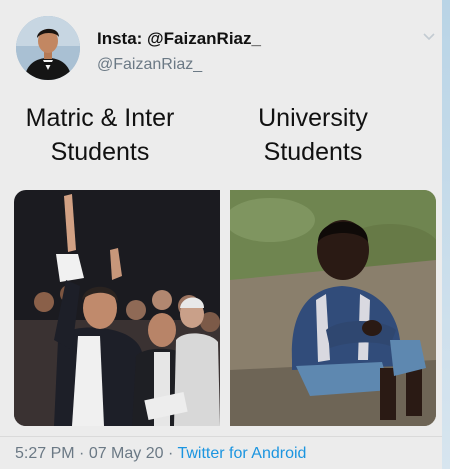 This screenshot has height=469, width=450. I want to click on tweet-time: 5:27 PM, so click(45, 453).